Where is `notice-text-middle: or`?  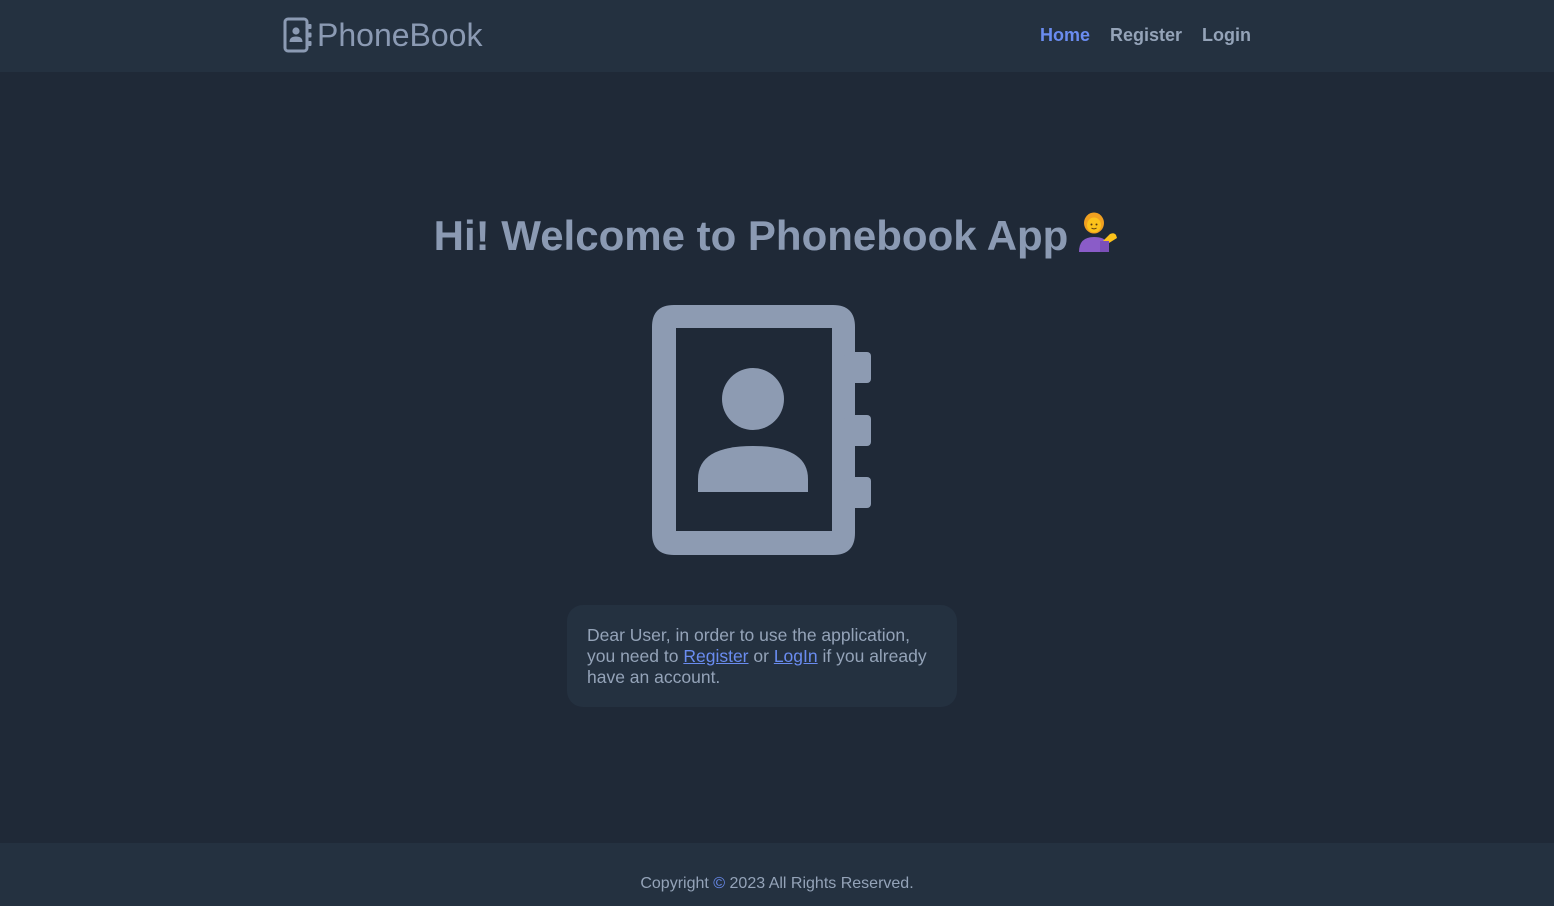 notice-text-middle: or is located at coordinates (761, 656).